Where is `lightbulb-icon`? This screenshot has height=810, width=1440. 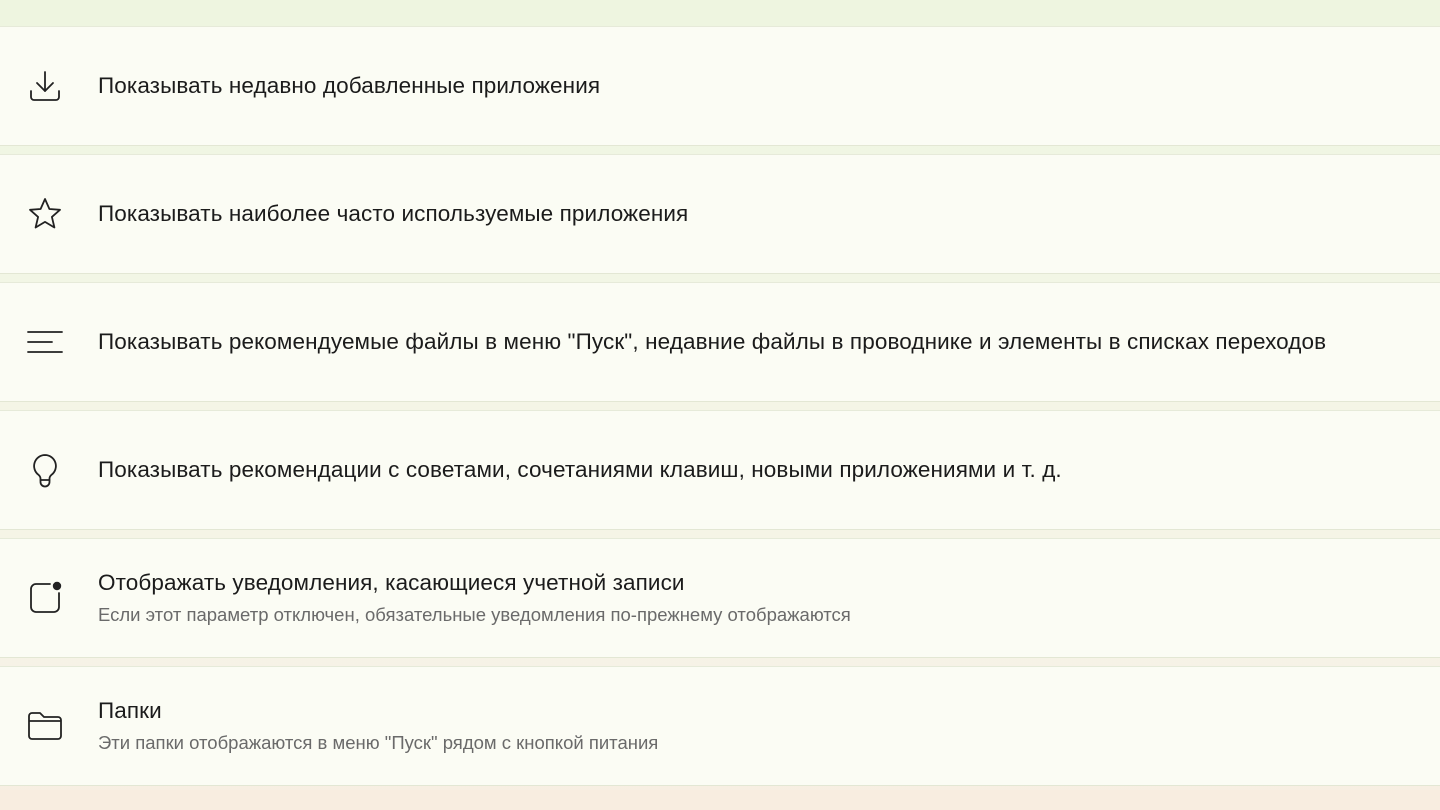
lightbulb-icon is located at coordinates (45, 470).